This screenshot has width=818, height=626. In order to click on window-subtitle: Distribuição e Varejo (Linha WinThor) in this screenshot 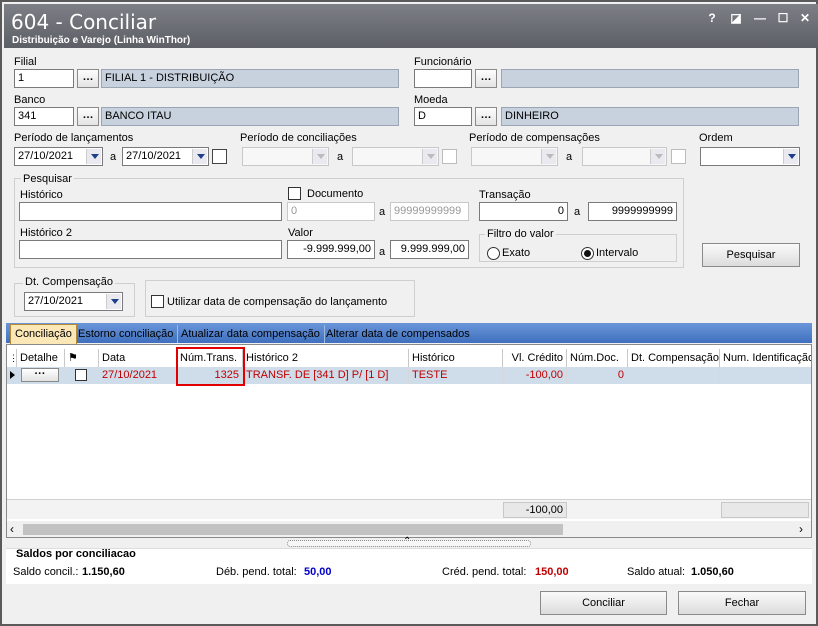, I will do `click(101, 40)`.